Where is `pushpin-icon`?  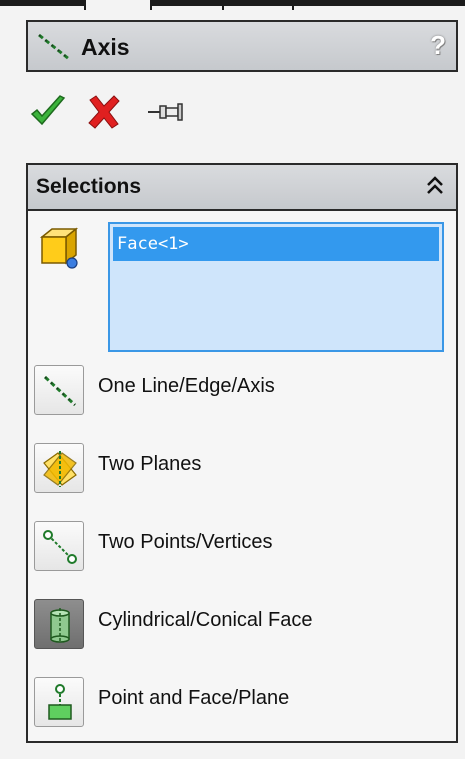 pushpin-icon is located at coordinates (166, 112).